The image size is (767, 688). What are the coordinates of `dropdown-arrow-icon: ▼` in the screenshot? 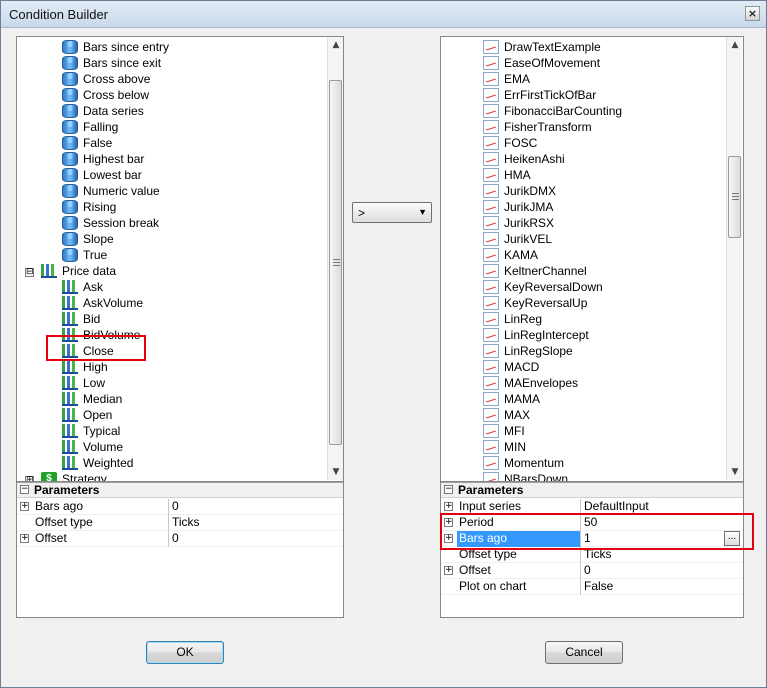 It's located at (422, 212).